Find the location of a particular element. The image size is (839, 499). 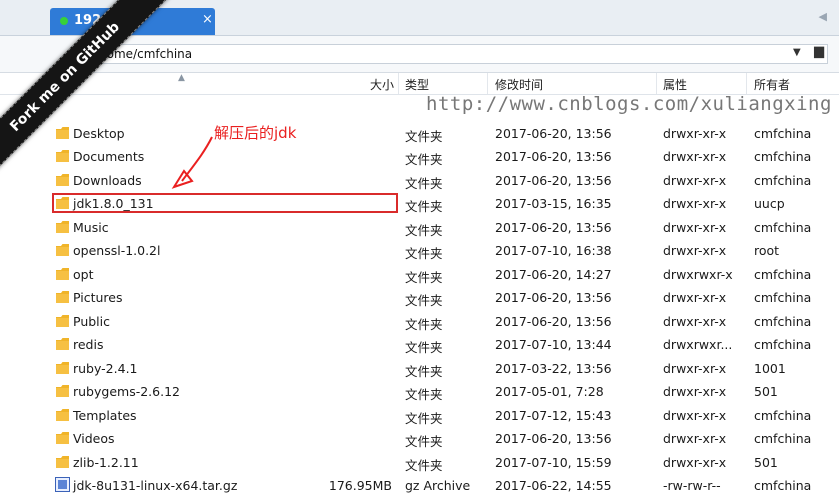

file-name: Public is located at coordinates (91, 321).